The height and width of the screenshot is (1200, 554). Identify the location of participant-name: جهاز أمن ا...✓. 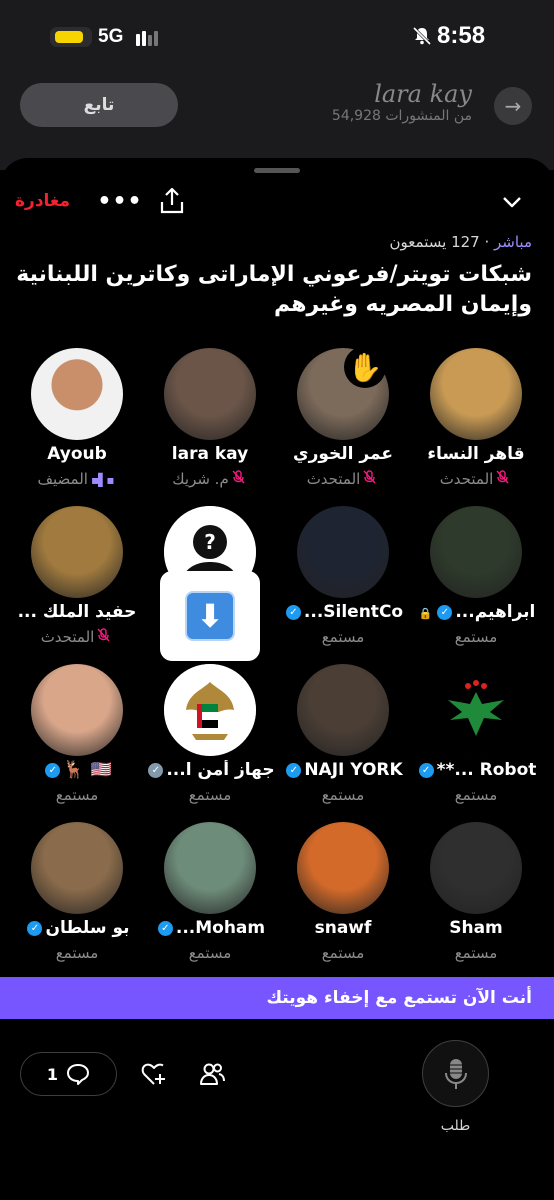
(210, 770).